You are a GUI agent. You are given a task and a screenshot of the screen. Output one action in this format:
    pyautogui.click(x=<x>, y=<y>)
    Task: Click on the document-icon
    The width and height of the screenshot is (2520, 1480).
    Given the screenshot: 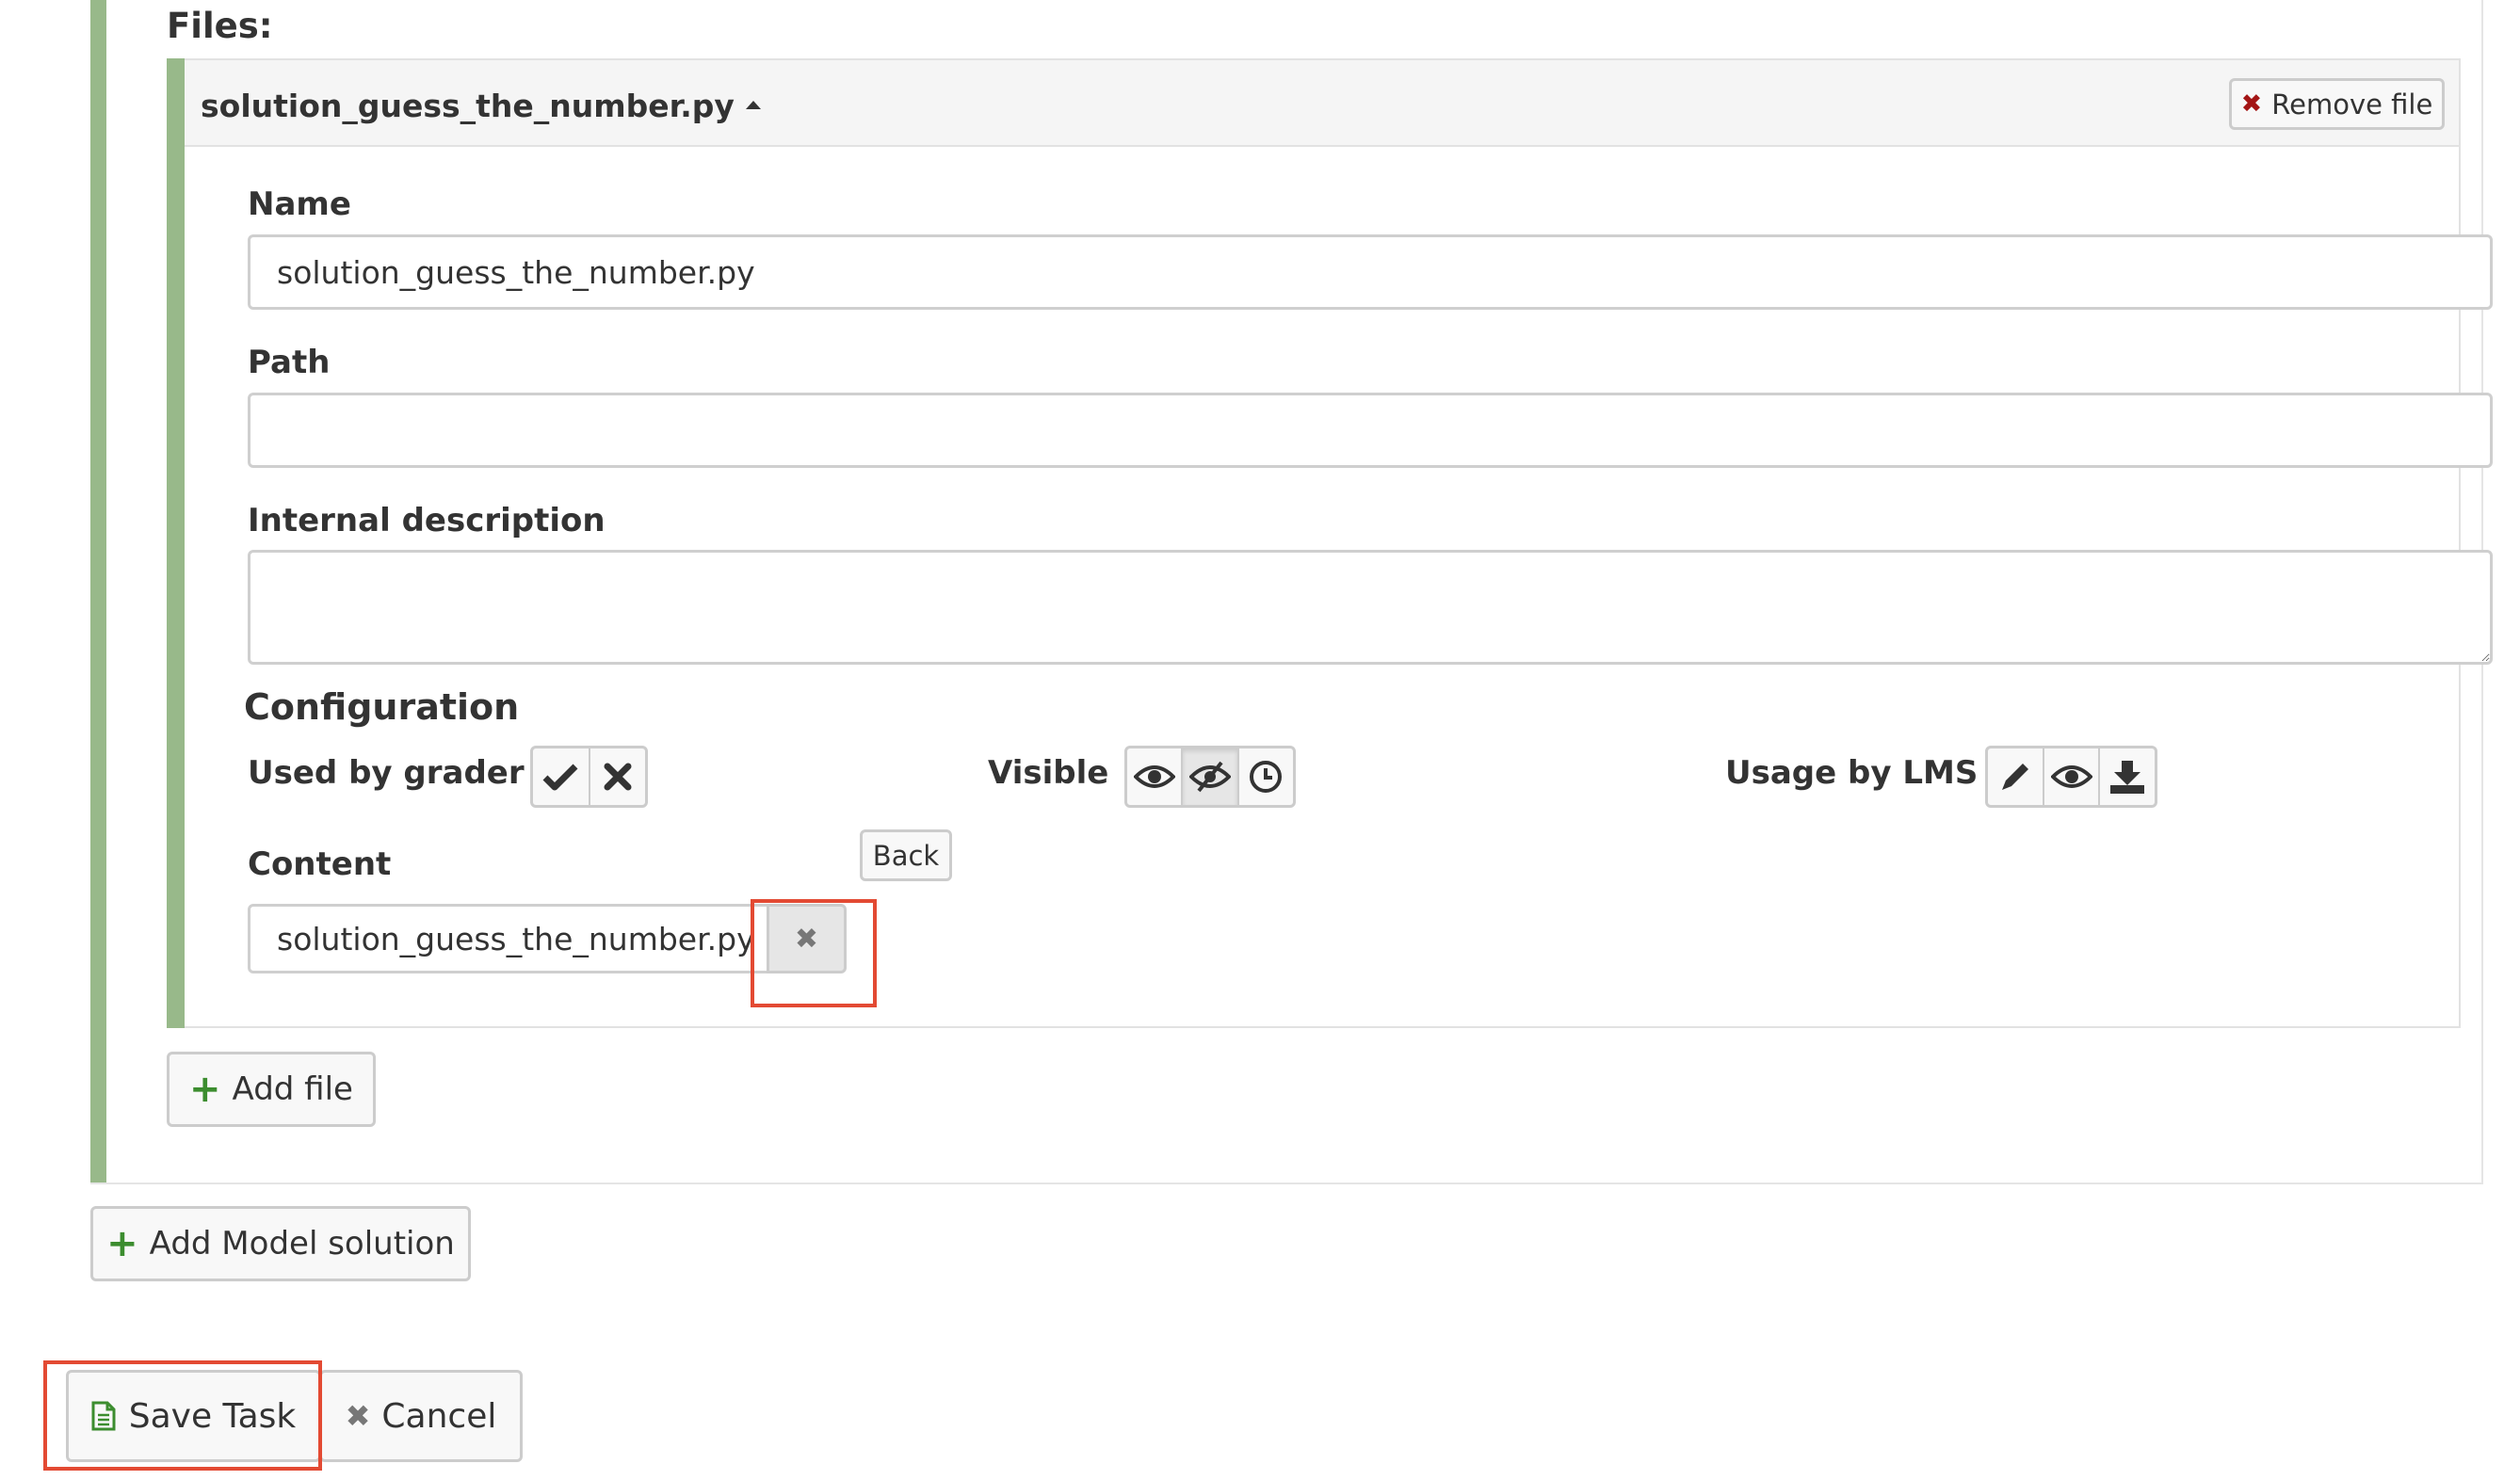 What is the action you would take?
    pyautogui.click(x=103, y=1416)
    